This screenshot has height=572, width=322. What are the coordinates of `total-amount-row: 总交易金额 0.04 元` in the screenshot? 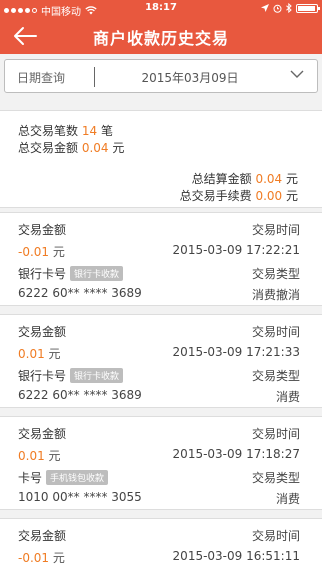 It's located at (71, 147).